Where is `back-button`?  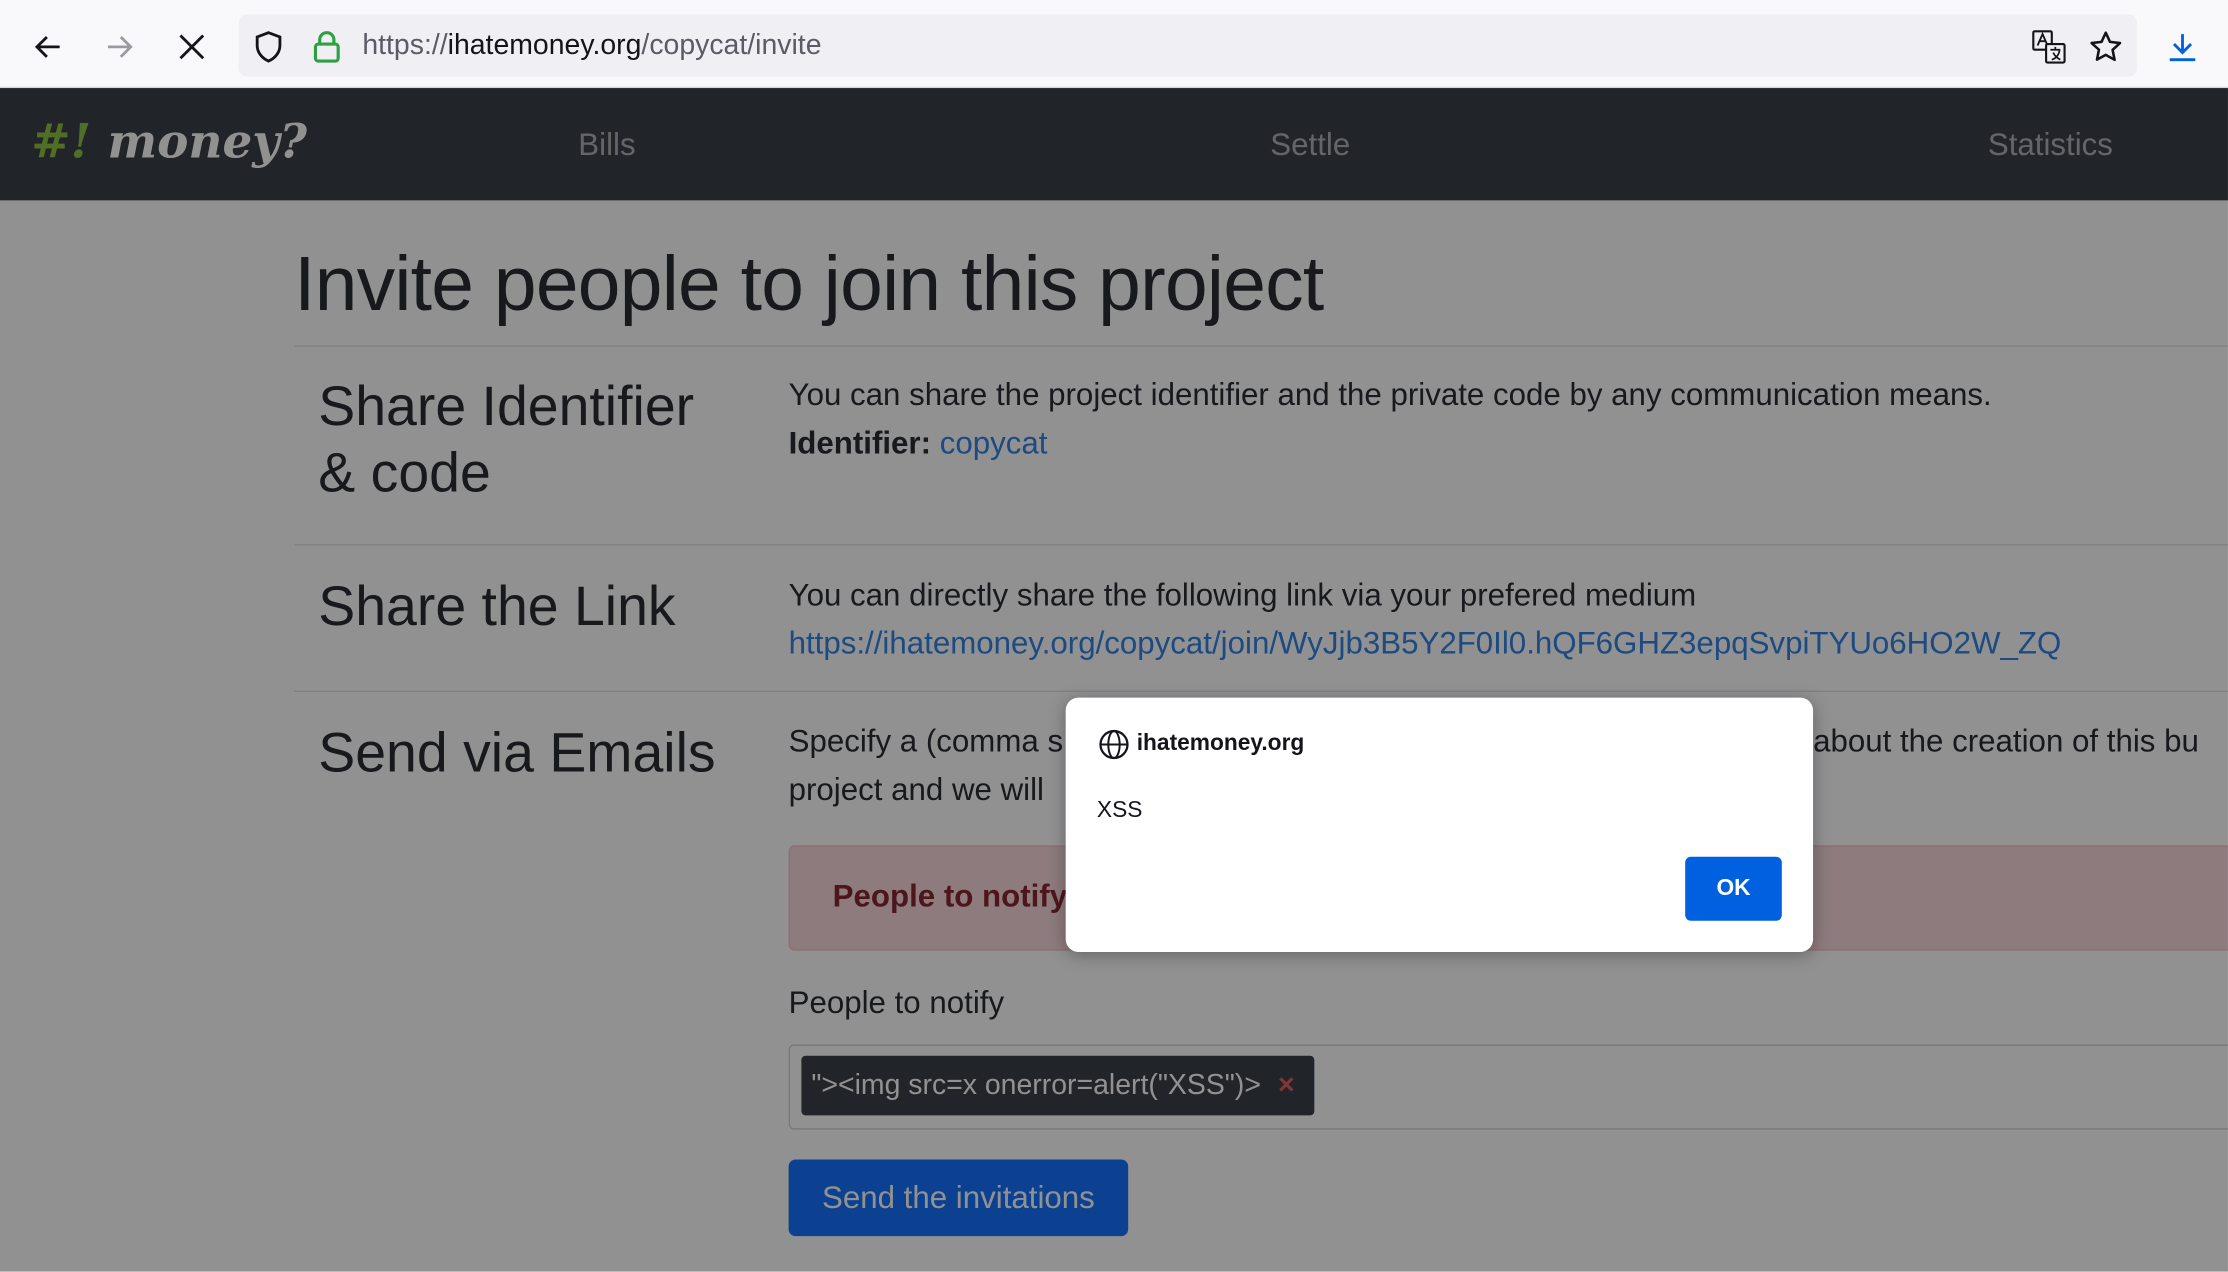
back-button is located at coordinates (48, 47).